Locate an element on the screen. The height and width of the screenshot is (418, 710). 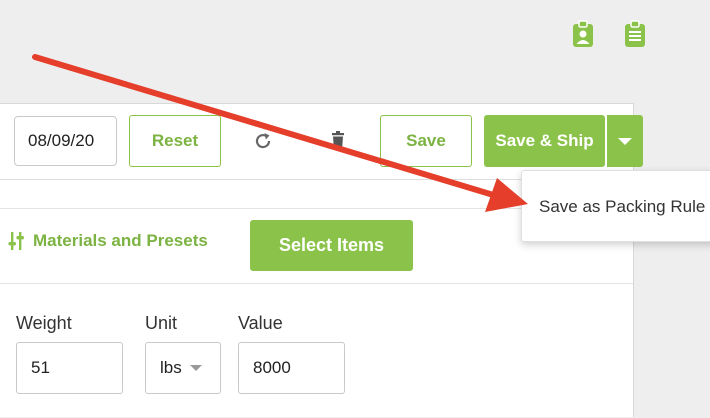
ship-date-input is located at coordinates (65, 141).